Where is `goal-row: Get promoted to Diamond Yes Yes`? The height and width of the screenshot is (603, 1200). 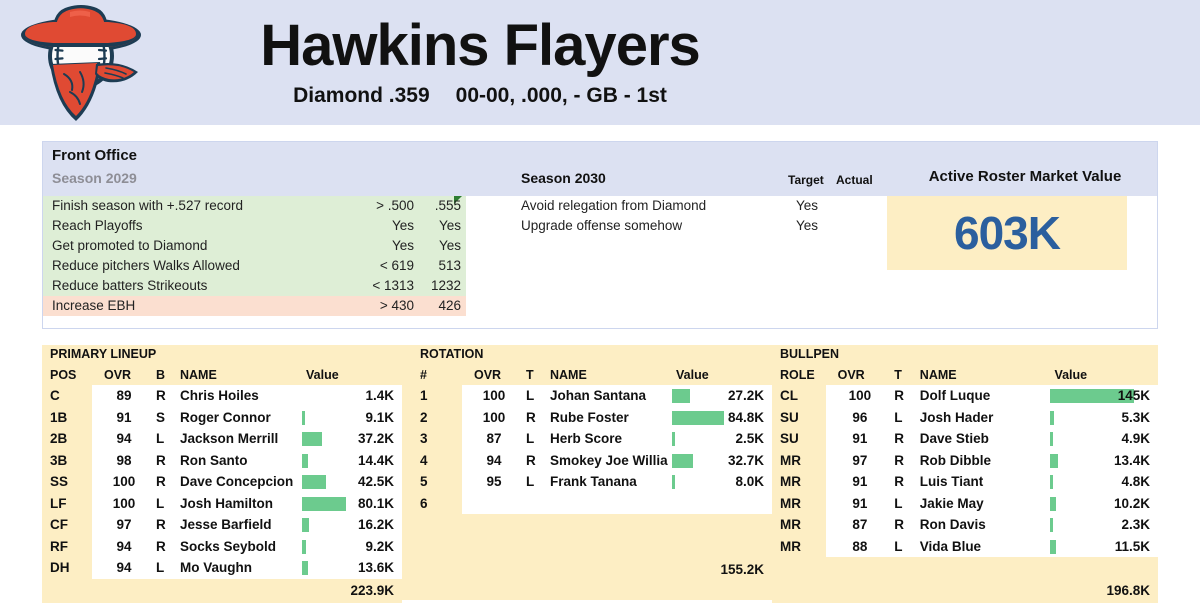 goal-row: Get promoted to Diamond Yes Yes is located at coordinates (254, 246).